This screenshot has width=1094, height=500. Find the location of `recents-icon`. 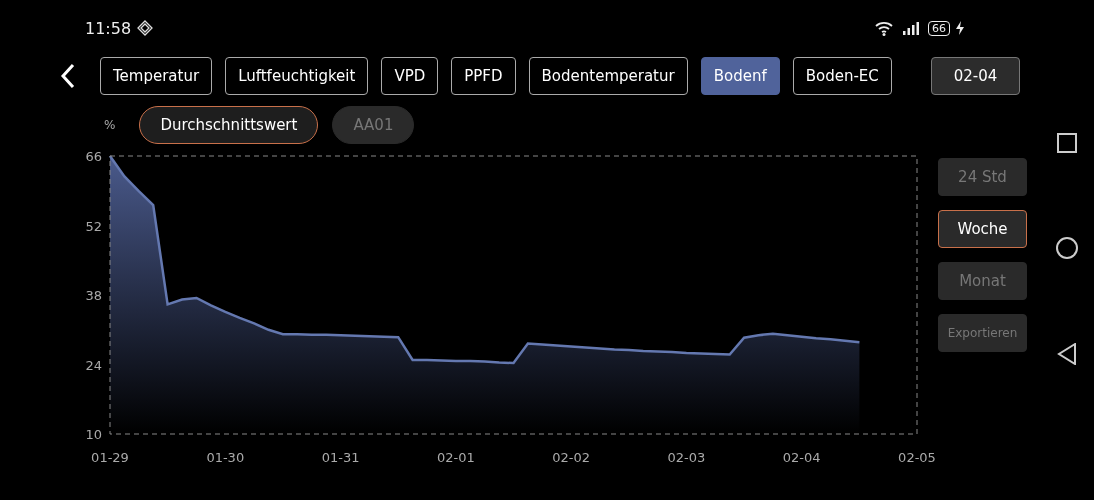

recents-icon is located at coordinates (1067, 143).